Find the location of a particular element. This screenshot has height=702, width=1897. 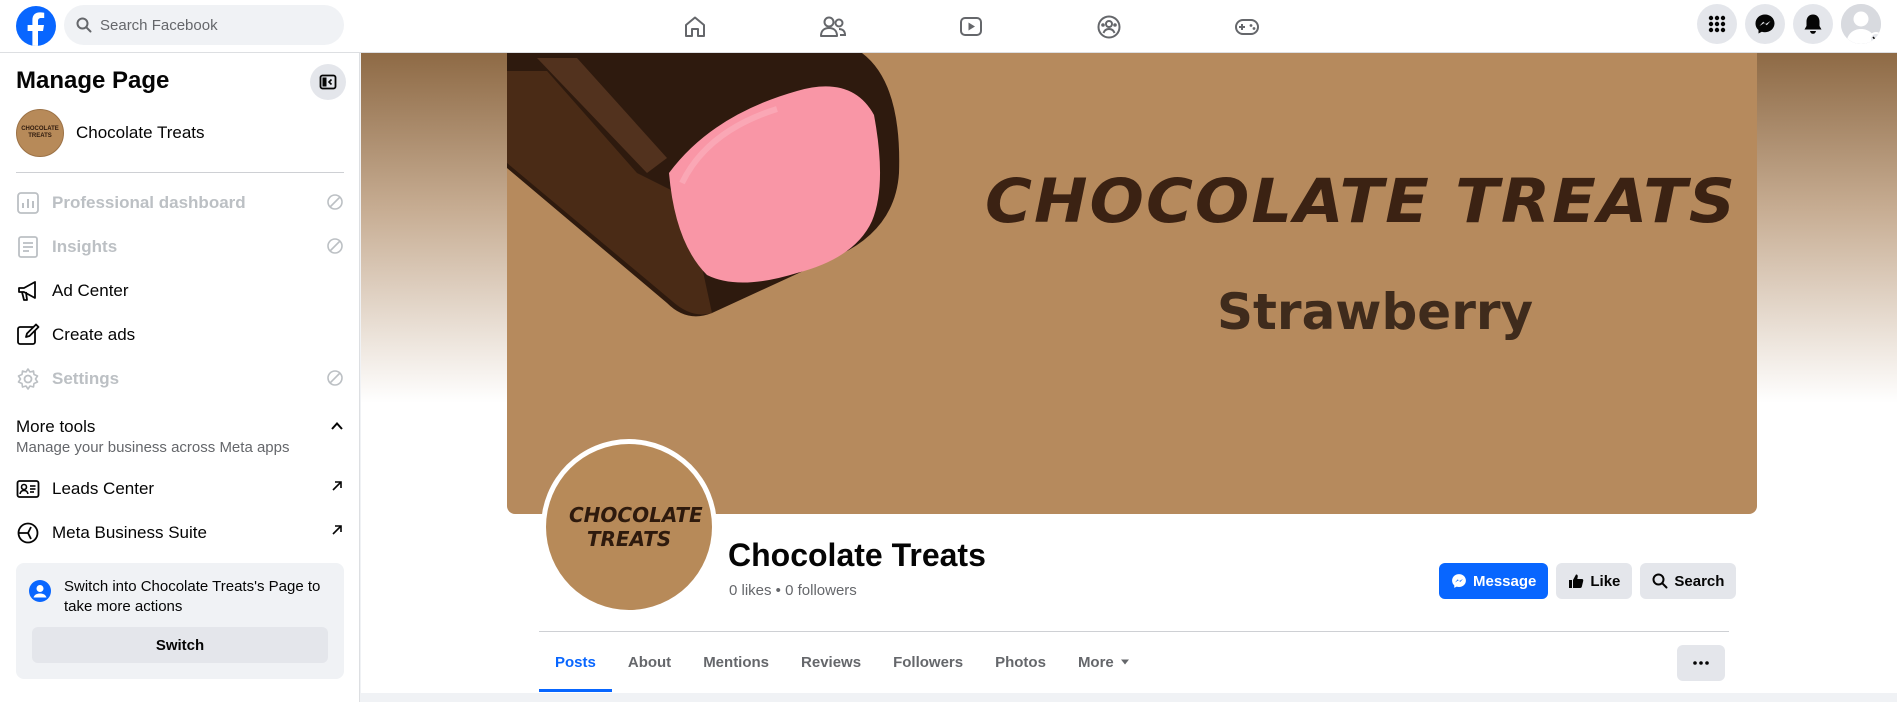

id-card-icon is located at coordinates (28, 489).